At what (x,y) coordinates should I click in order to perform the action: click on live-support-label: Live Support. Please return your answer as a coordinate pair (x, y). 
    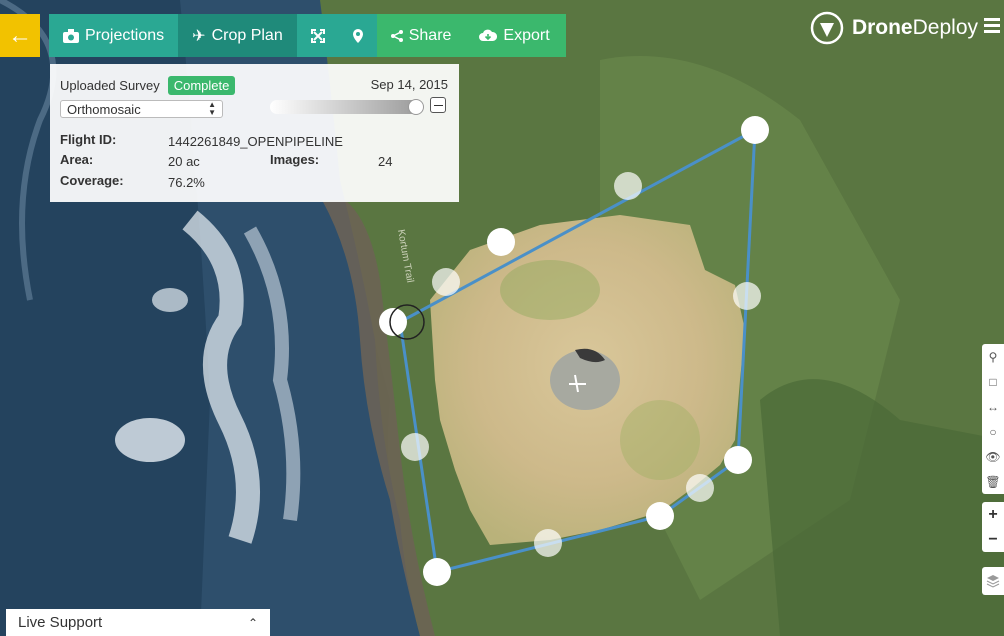
    Looking at the image, I should click on (60, 622).